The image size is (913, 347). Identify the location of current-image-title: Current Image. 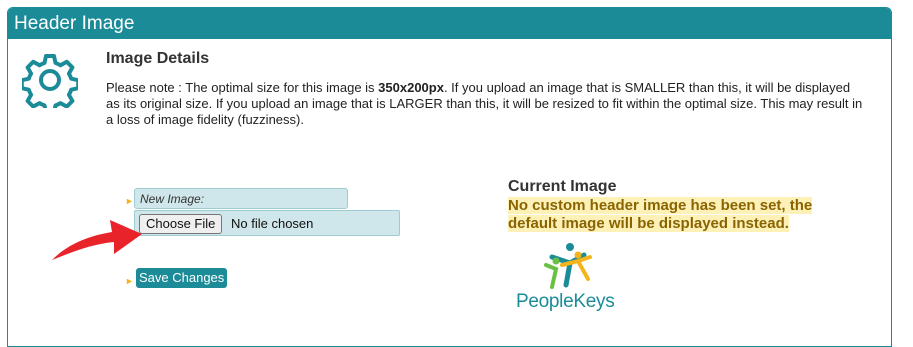
(562, 186).